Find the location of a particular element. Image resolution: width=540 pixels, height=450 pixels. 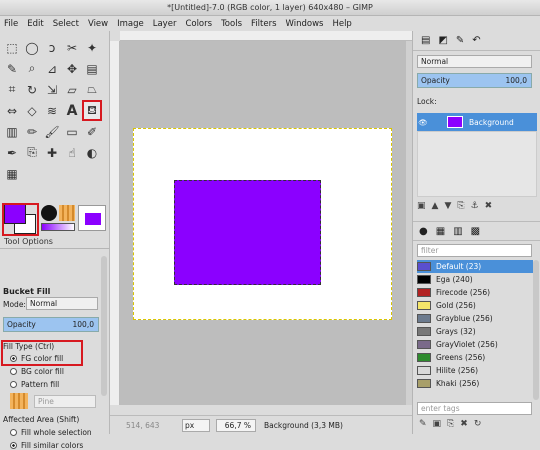

palette-item: Gold (256) is located at coordinates (475, 305).